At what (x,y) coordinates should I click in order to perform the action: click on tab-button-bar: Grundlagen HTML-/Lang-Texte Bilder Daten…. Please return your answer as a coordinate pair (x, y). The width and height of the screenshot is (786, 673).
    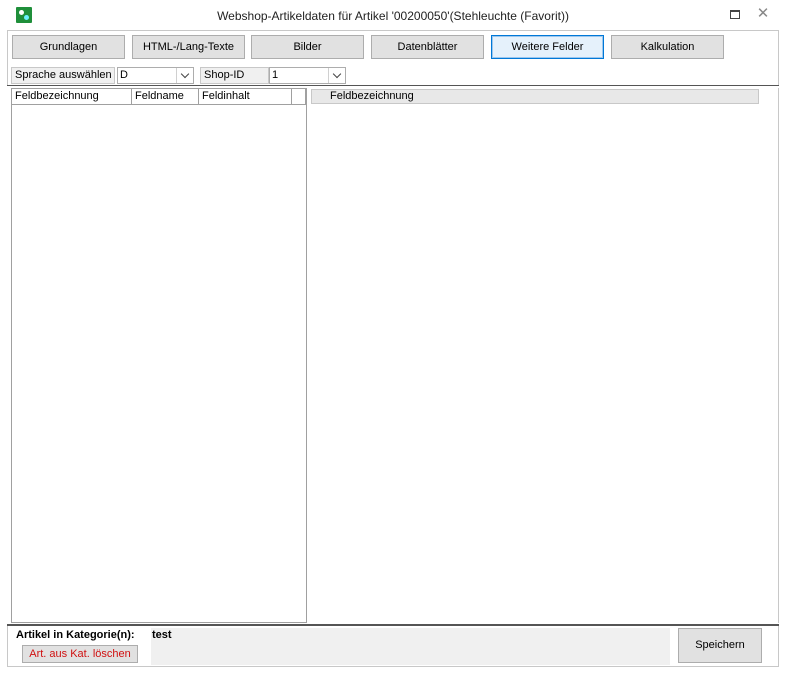
    Looking at the image, I should click on (393, 58).